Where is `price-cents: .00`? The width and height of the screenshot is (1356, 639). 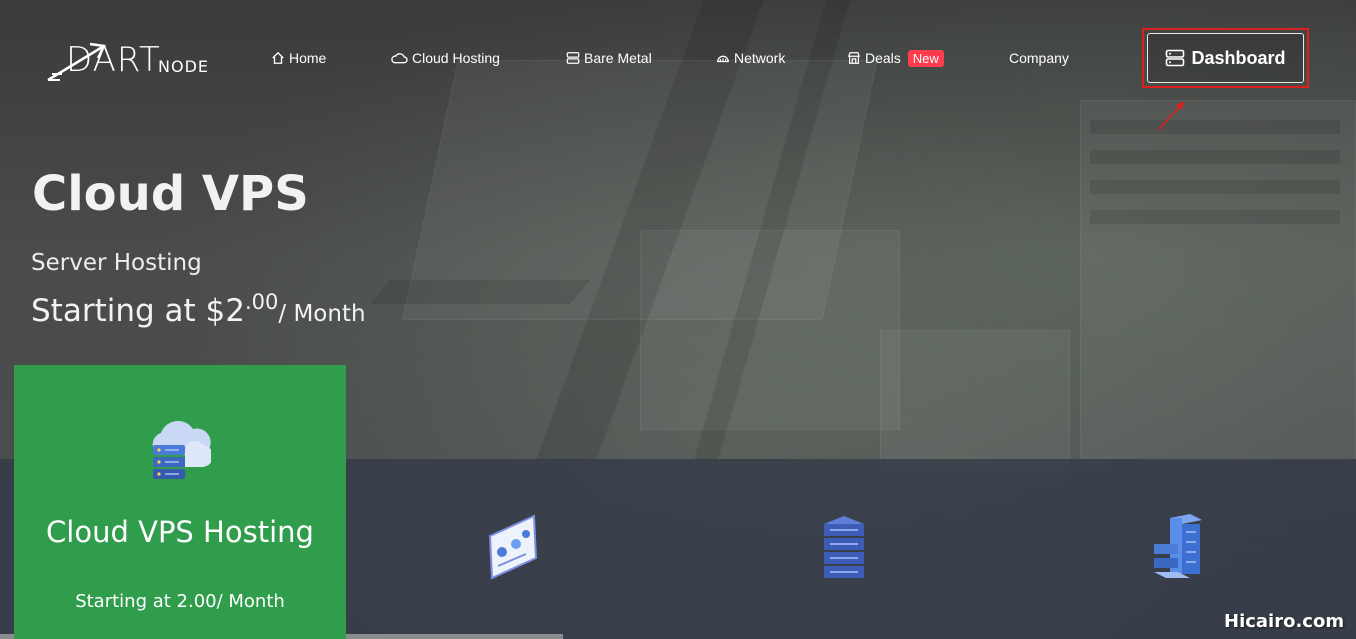
price-cents: .00 is located at coordinates (261, 302).